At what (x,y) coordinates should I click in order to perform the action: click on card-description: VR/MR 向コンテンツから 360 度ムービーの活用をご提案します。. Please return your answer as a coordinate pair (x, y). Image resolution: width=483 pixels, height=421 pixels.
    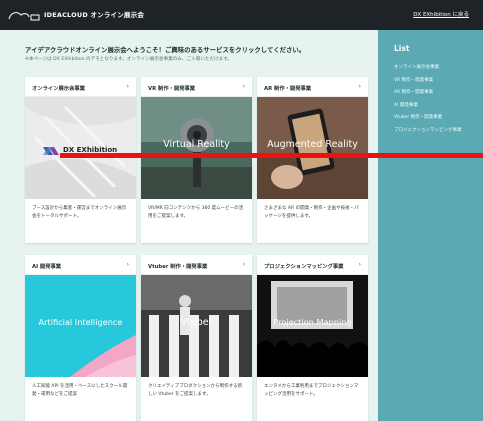
    Looking at the image, I should click on (196, 212).